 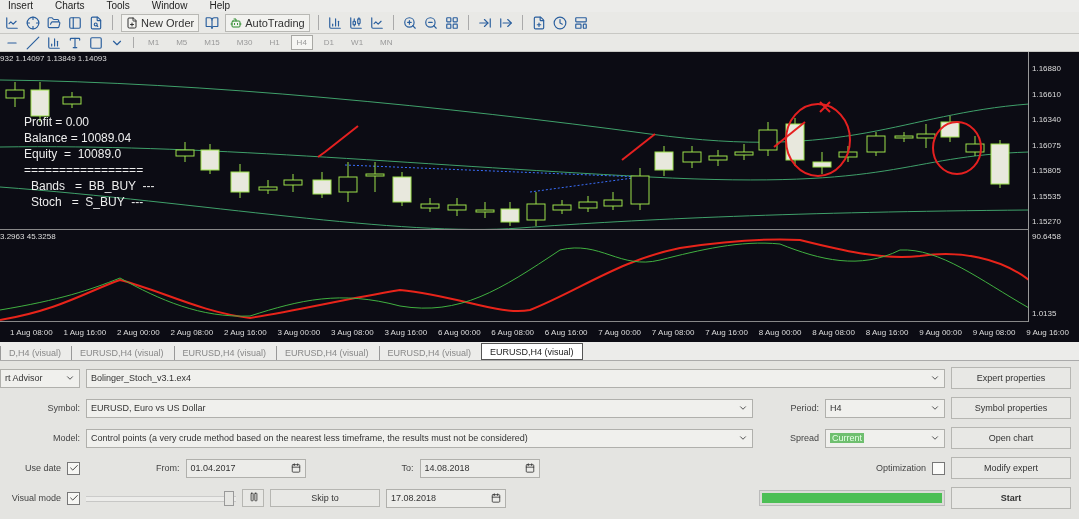 I want to click on robot-icon, so click(x=236, y=22).